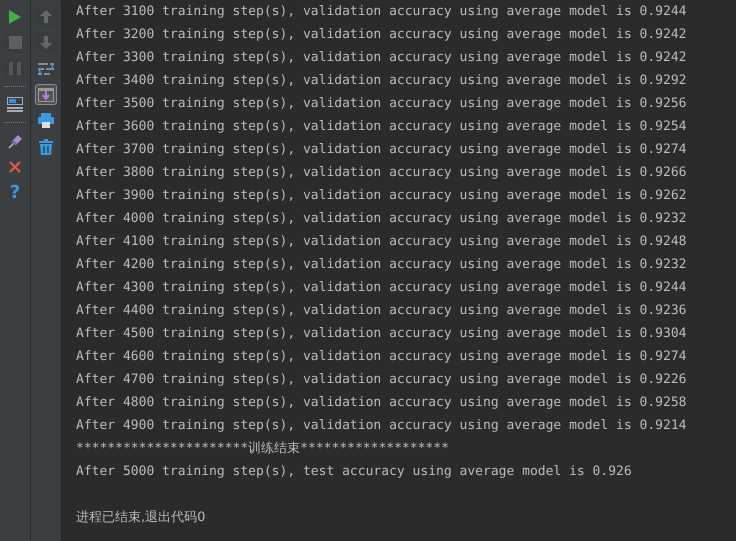 The height and width of the screenshot is (541, 736). What do you see at coordinates (263, 449) in the screenshot?
I see `console-line: **********************训练结束*******************` at bounding box center [263, 449].